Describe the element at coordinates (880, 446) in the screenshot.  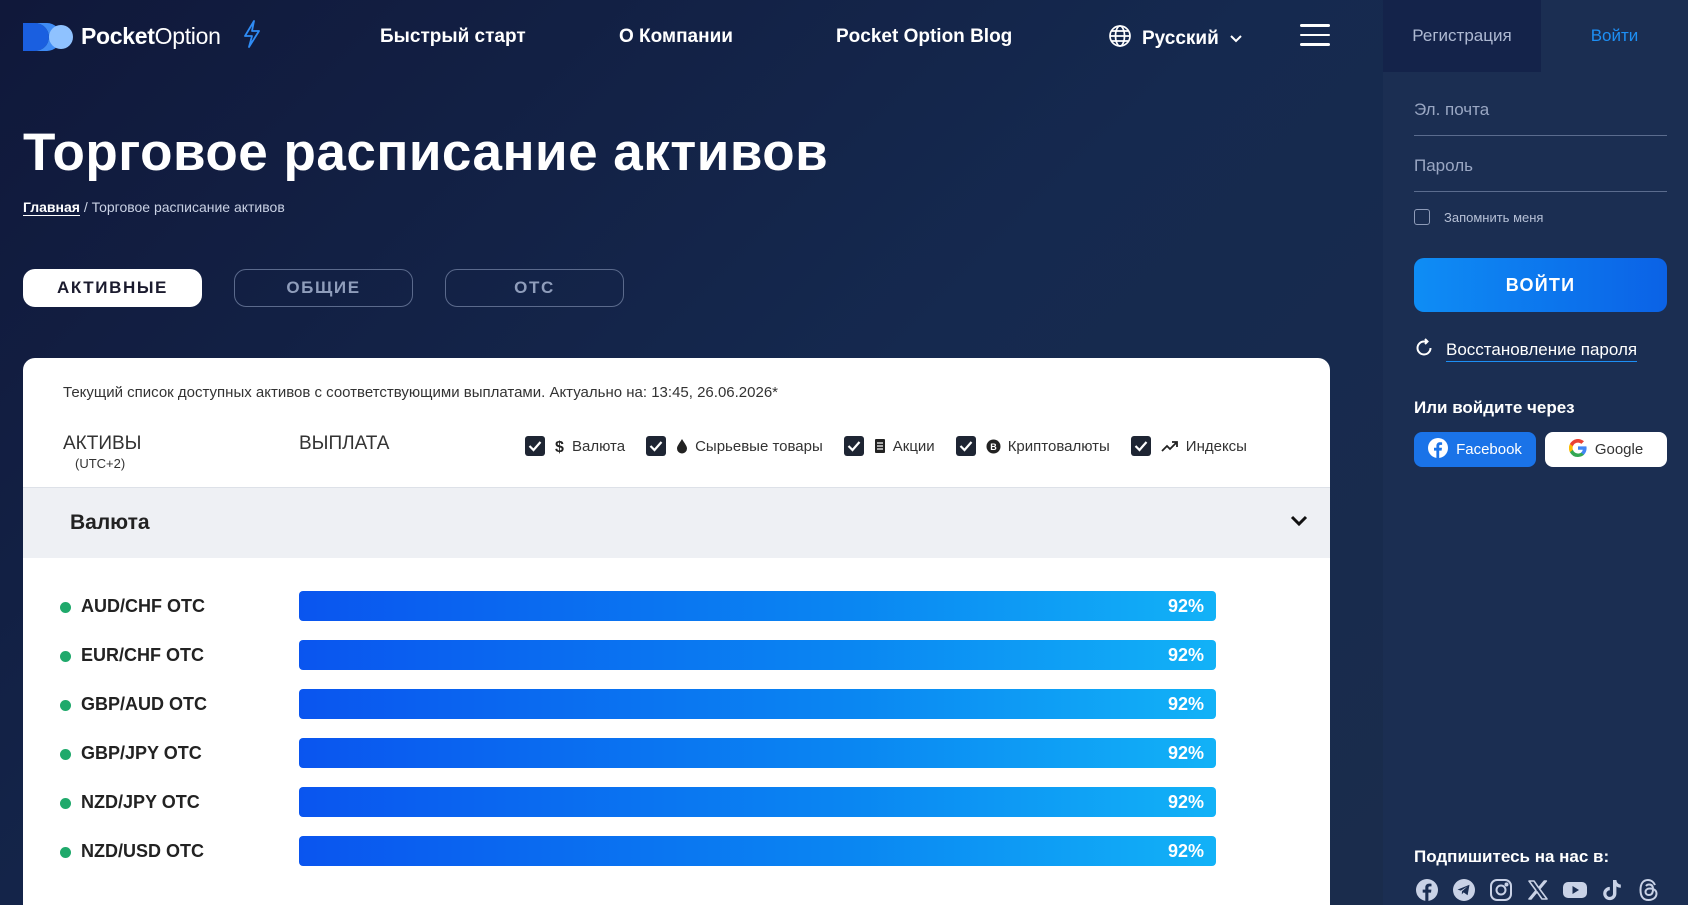
I see `document-icon` at that location.